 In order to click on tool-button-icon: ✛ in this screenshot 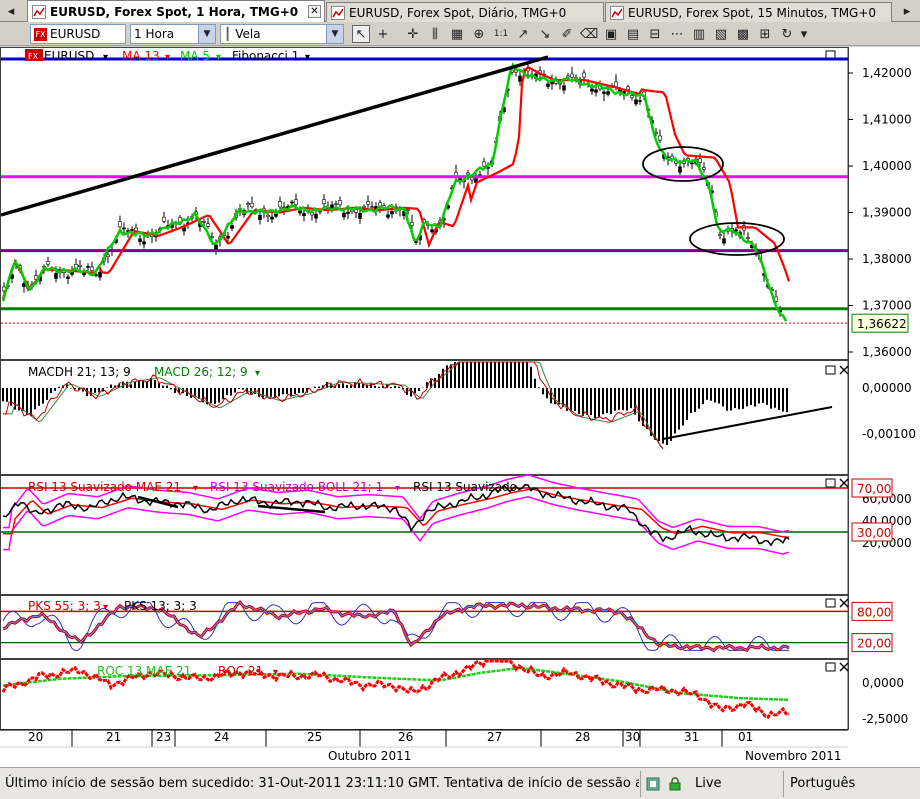, I will do `click(413, 34)`.